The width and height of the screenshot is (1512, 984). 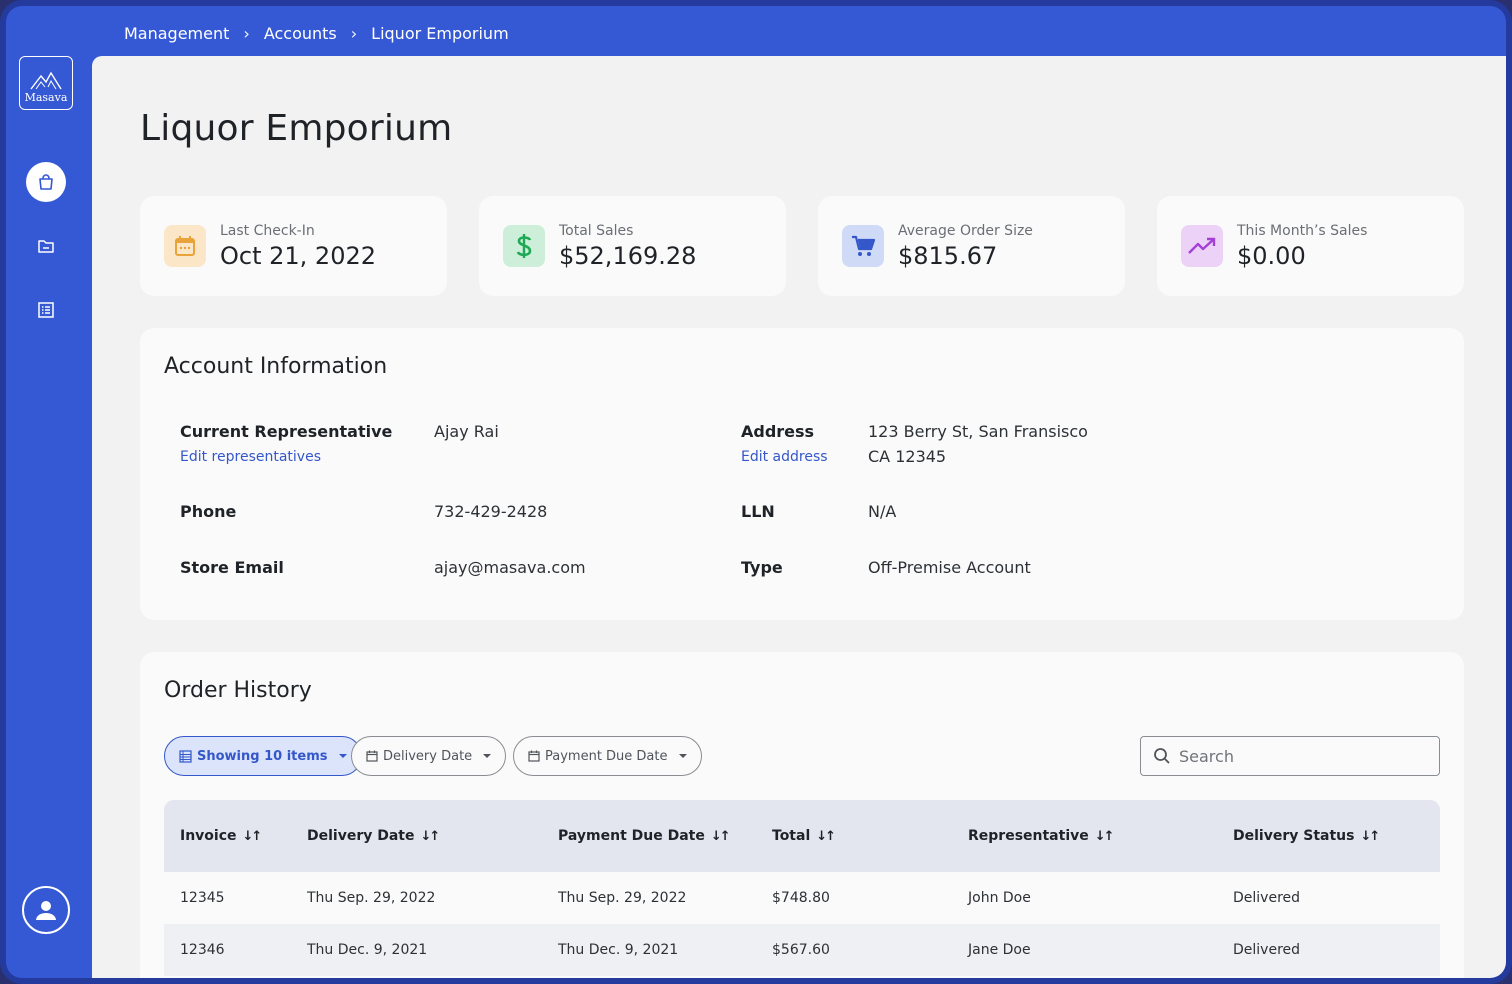 I want to click on column-header-payment-due-date: Payment Due Date ↓↑, so click(x=644, y=836).